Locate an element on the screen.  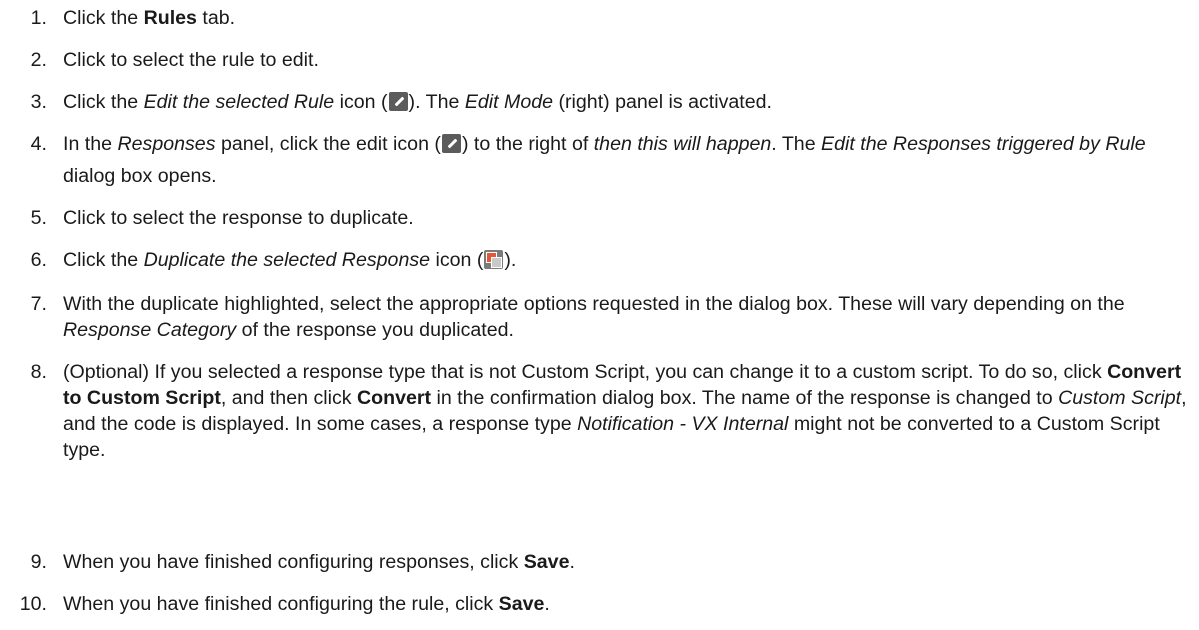
step-number: 7. is located at coordinates (38, 304).